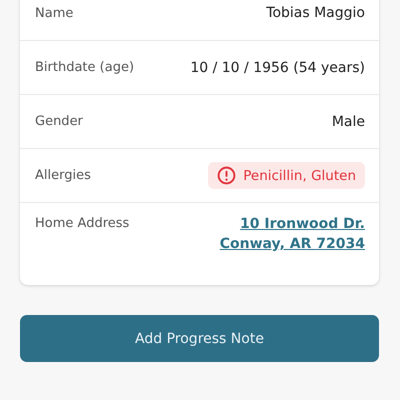 This screenshot has height=400, width=400. What do you see at coordinates (59, 121) in the screenshot?
I see `field-label: Gender` at bounding box center [59, 121].